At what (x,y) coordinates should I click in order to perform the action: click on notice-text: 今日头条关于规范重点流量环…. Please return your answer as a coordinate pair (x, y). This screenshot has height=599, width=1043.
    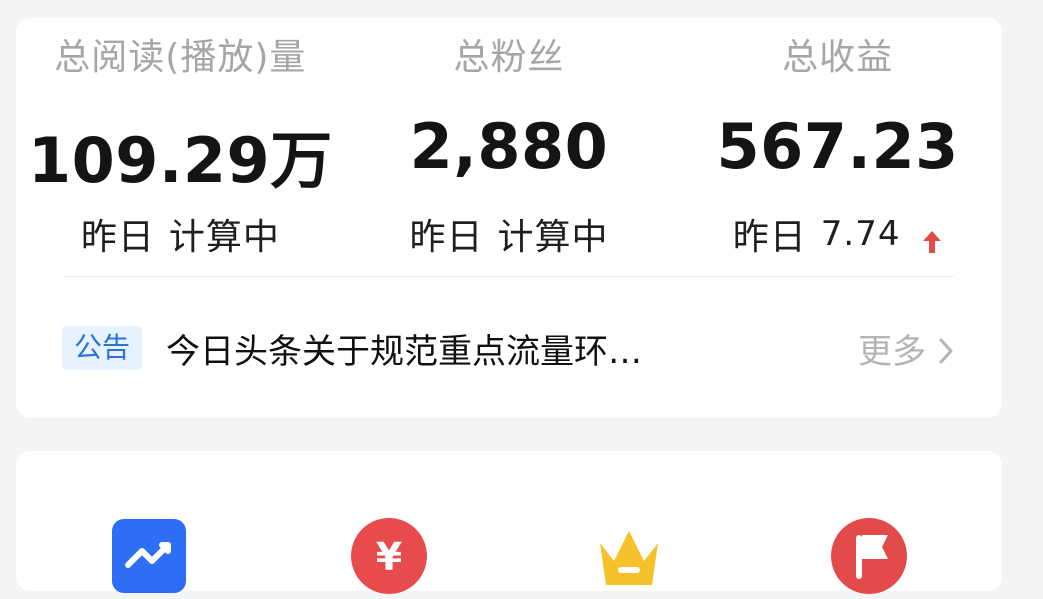
    Looking at the image, I should click on (404, 348).